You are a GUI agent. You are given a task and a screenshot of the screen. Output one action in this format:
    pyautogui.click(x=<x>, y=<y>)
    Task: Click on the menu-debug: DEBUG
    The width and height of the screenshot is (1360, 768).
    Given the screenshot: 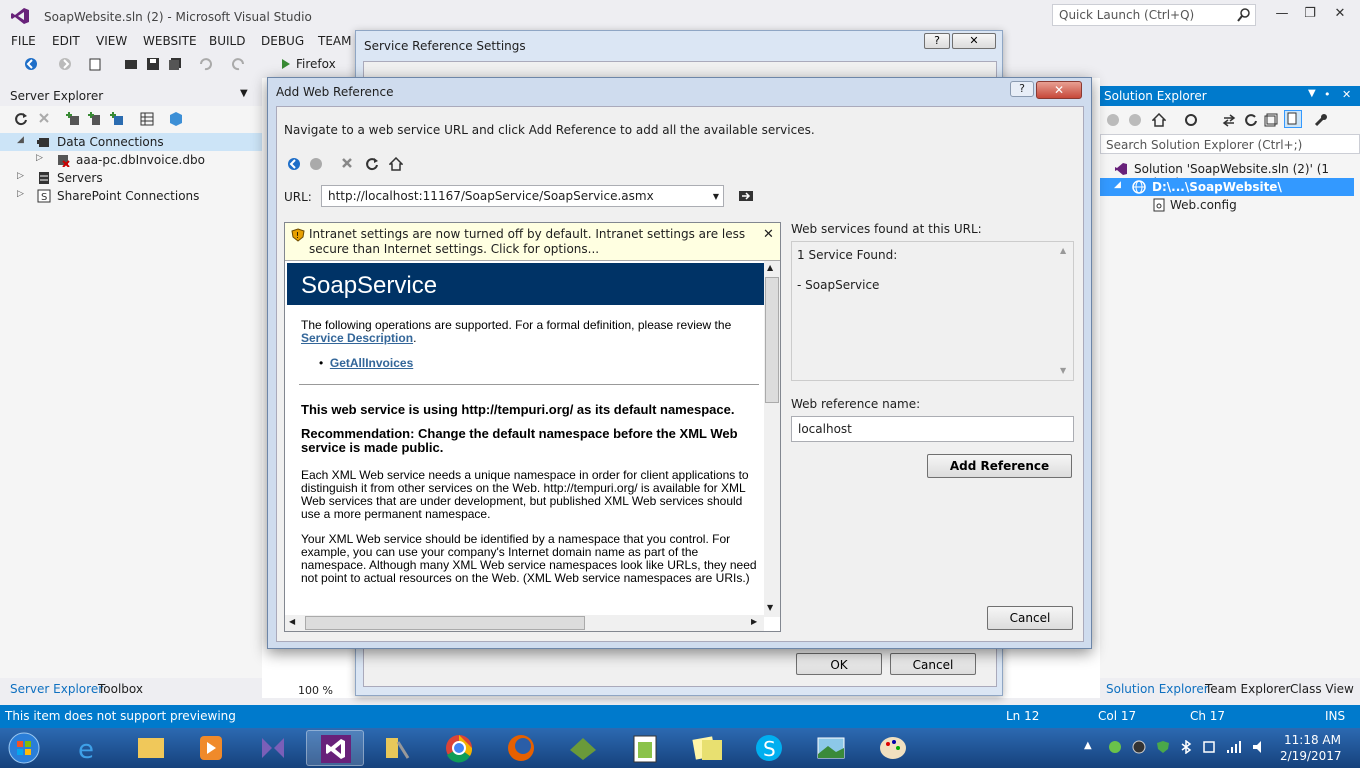 What is the action you would take?
    pyautogui.click(x=282, y=41)
    